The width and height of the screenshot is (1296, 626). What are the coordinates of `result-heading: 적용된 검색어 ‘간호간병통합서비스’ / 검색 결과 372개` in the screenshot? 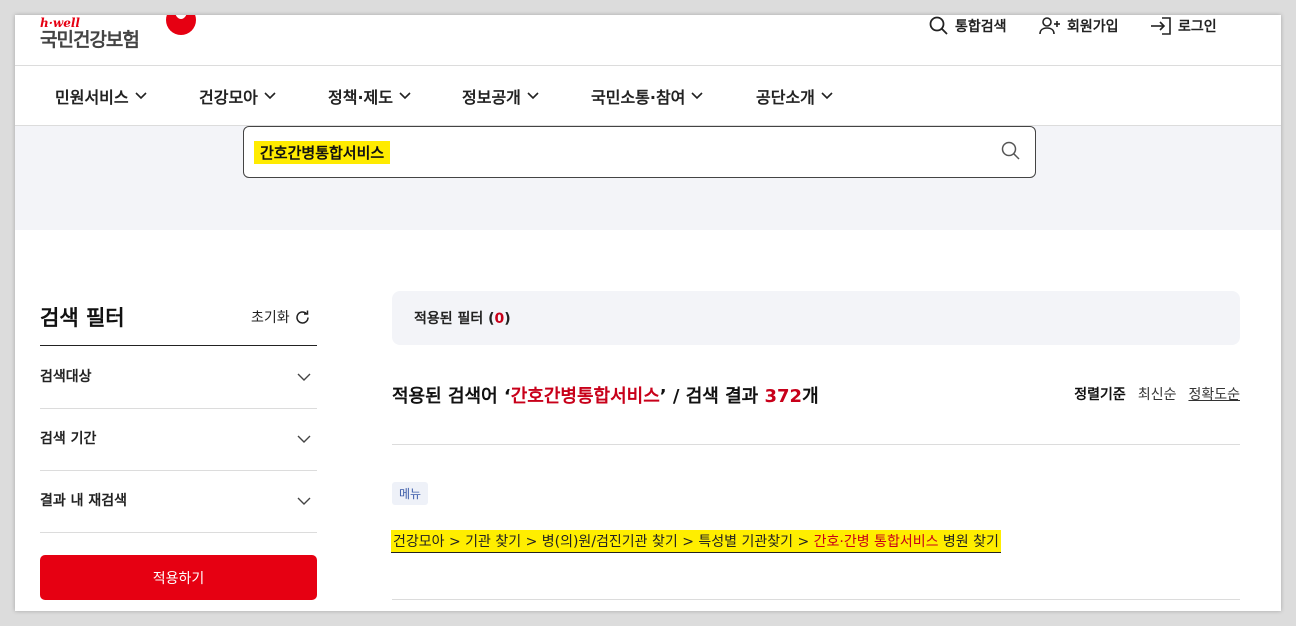 It's located at (605, 395).